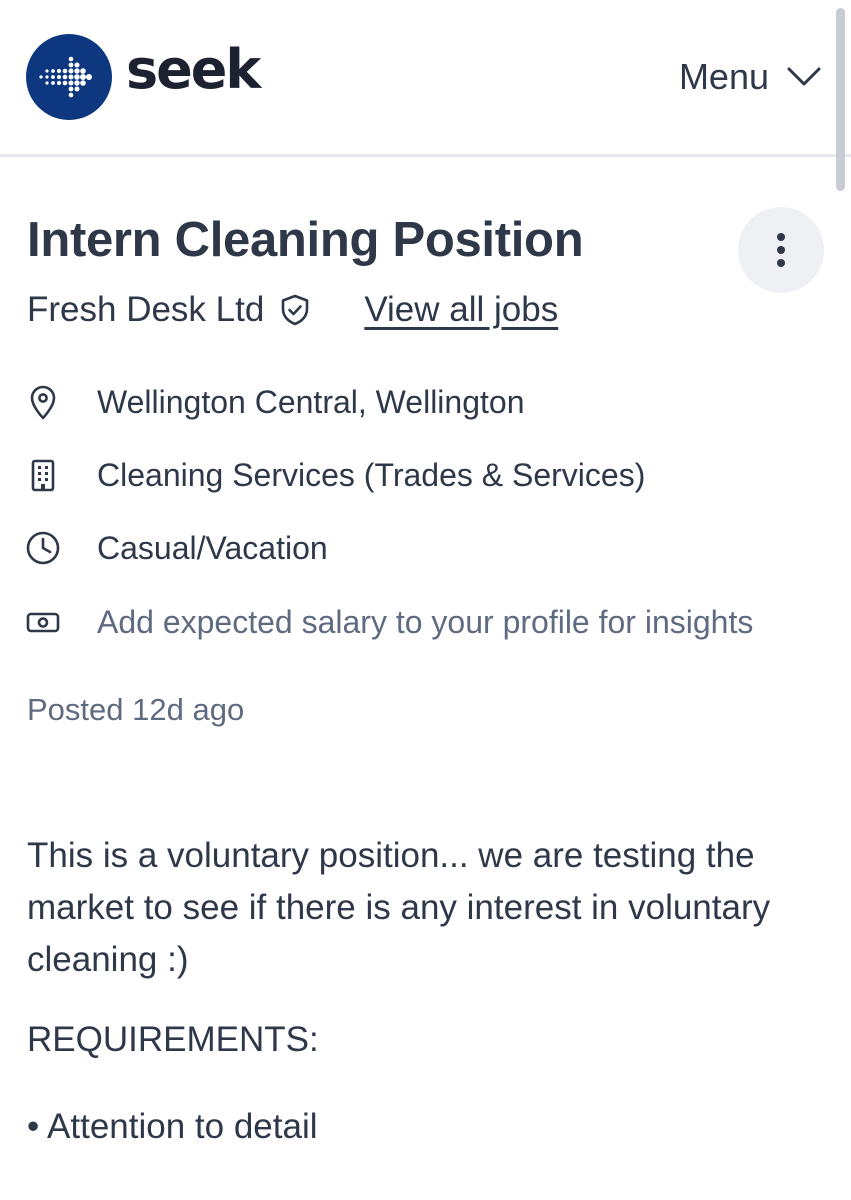 The image size is (851, 1200). Describe the element at coordinates (723, 76) in the screenshot. I see `menu-label: Menu` at that location.